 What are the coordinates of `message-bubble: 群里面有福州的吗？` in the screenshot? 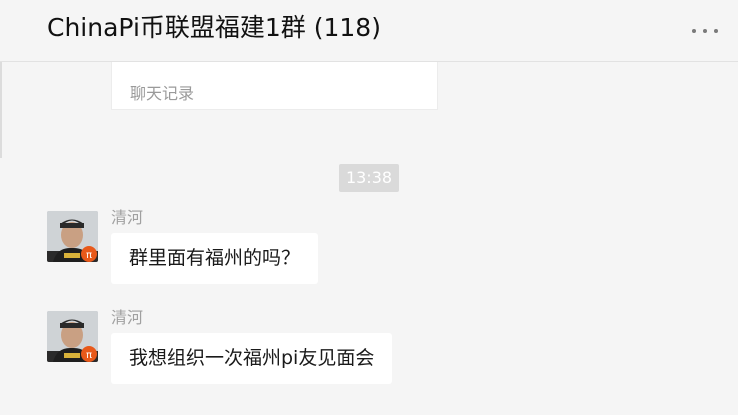 It's located at (215, 258).